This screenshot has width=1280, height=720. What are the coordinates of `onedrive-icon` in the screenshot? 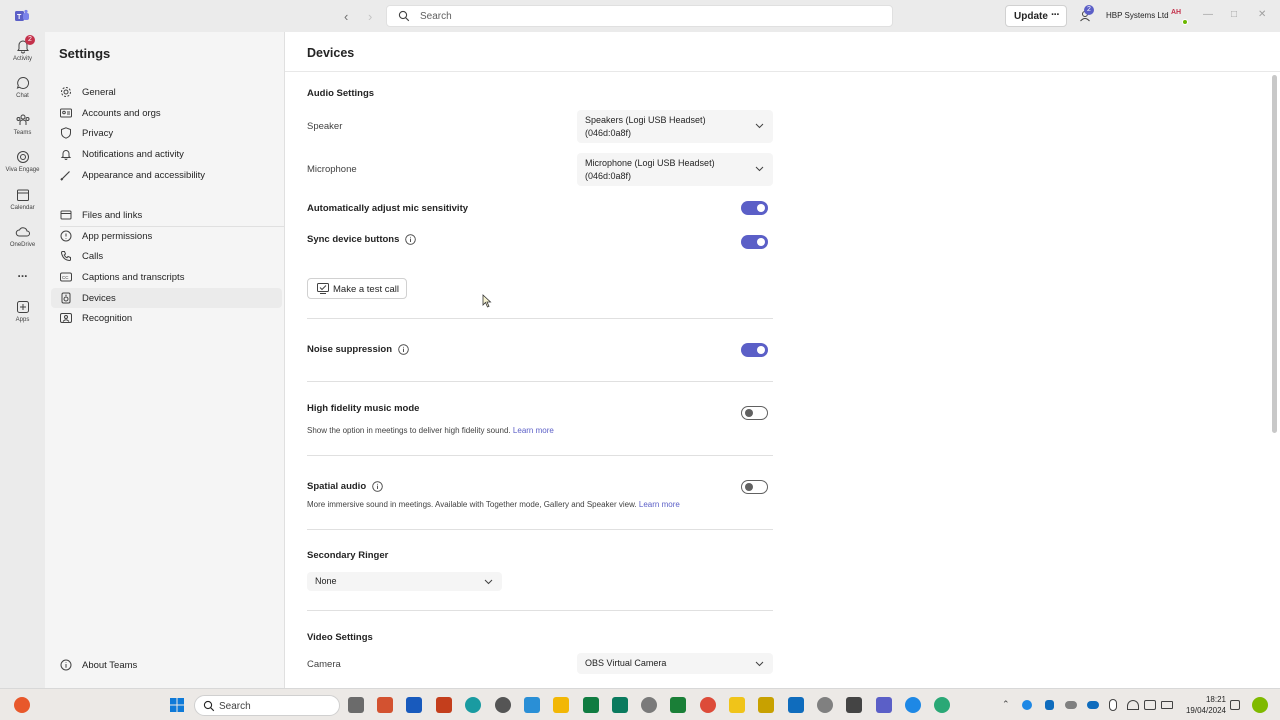 It's located at (1093, 705).